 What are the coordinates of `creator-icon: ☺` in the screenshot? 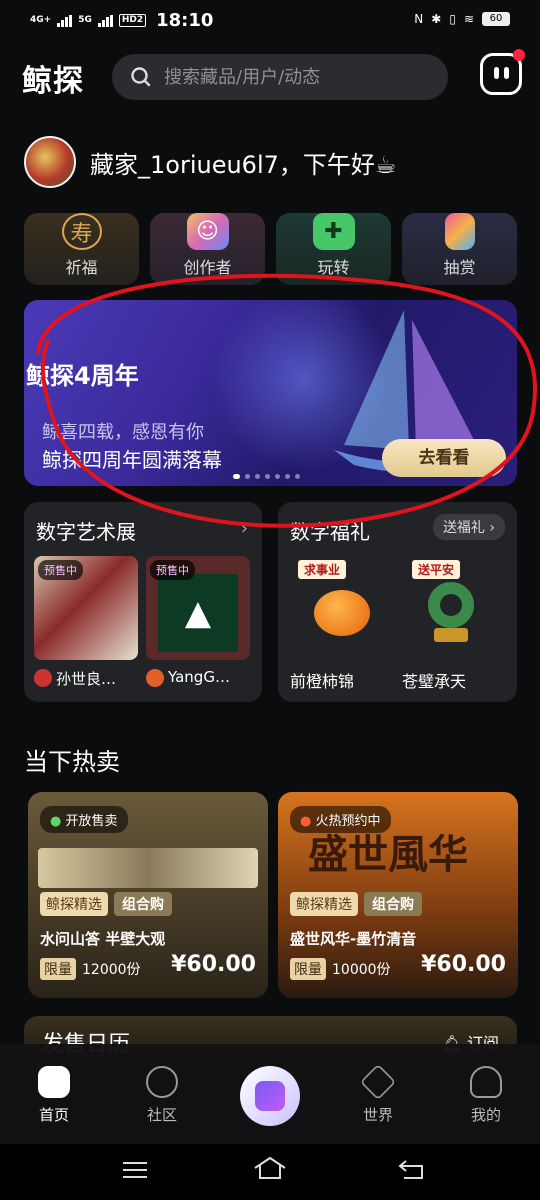 It's located at (207, 231).